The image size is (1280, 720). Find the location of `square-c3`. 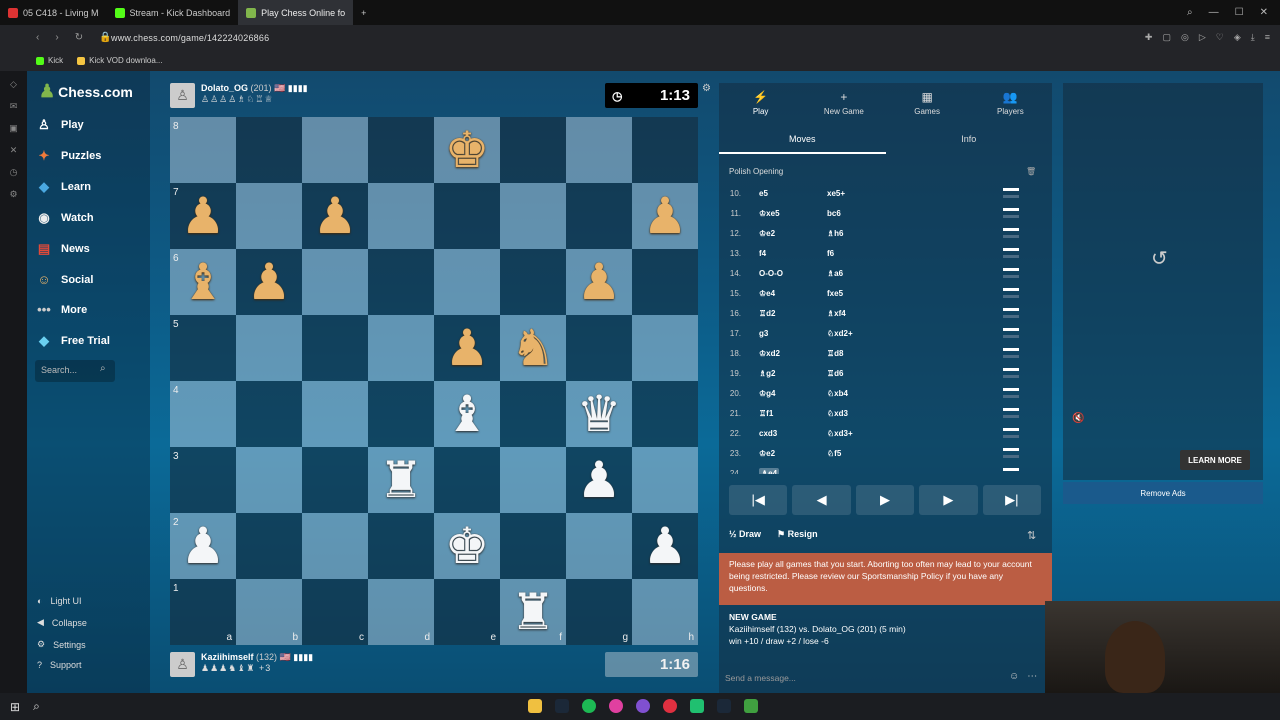

square-c3 is located at coordinates (335, 480).